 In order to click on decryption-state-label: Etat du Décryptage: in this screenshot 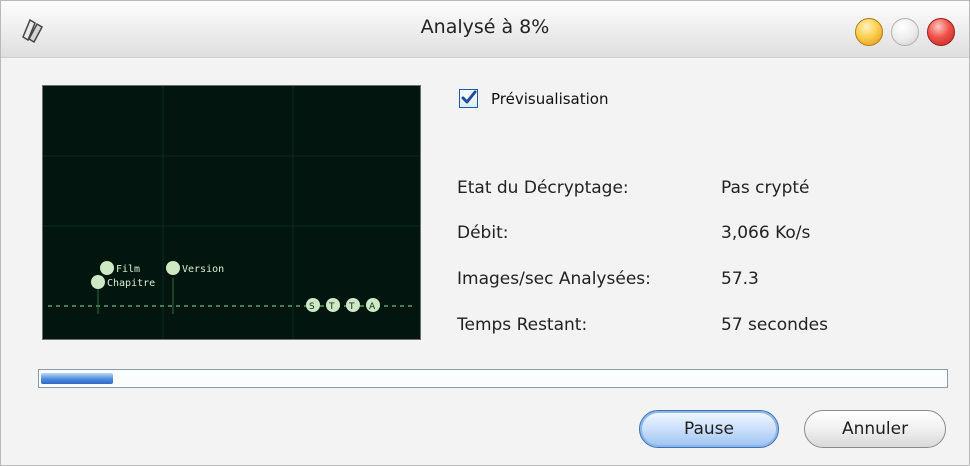, I will do `click(543, 188)`.